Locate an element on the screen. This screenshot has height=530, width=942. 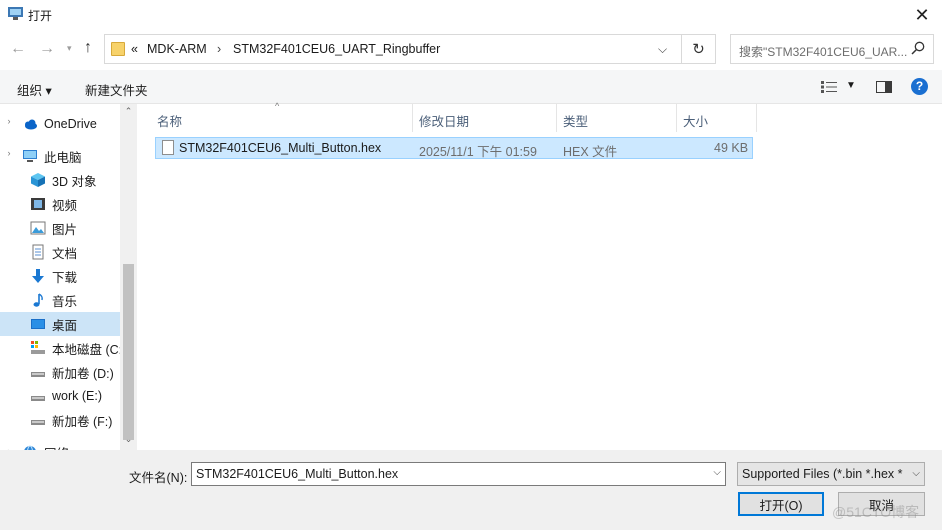
sidebar-item-network: 网络 is located at coordinates (60, 445).